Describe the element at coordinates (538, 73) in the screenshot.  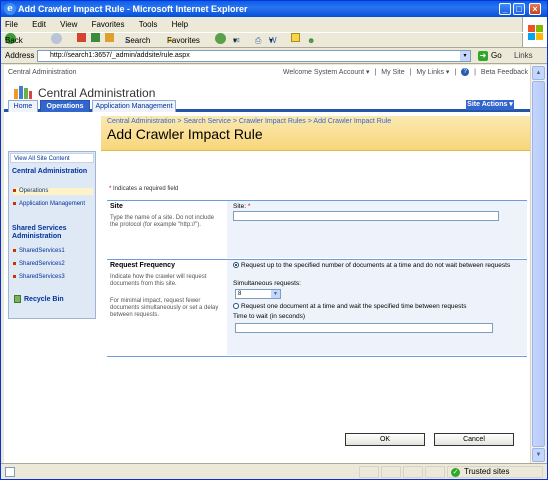
I see `scroll-up-icon: ▲` at that location.